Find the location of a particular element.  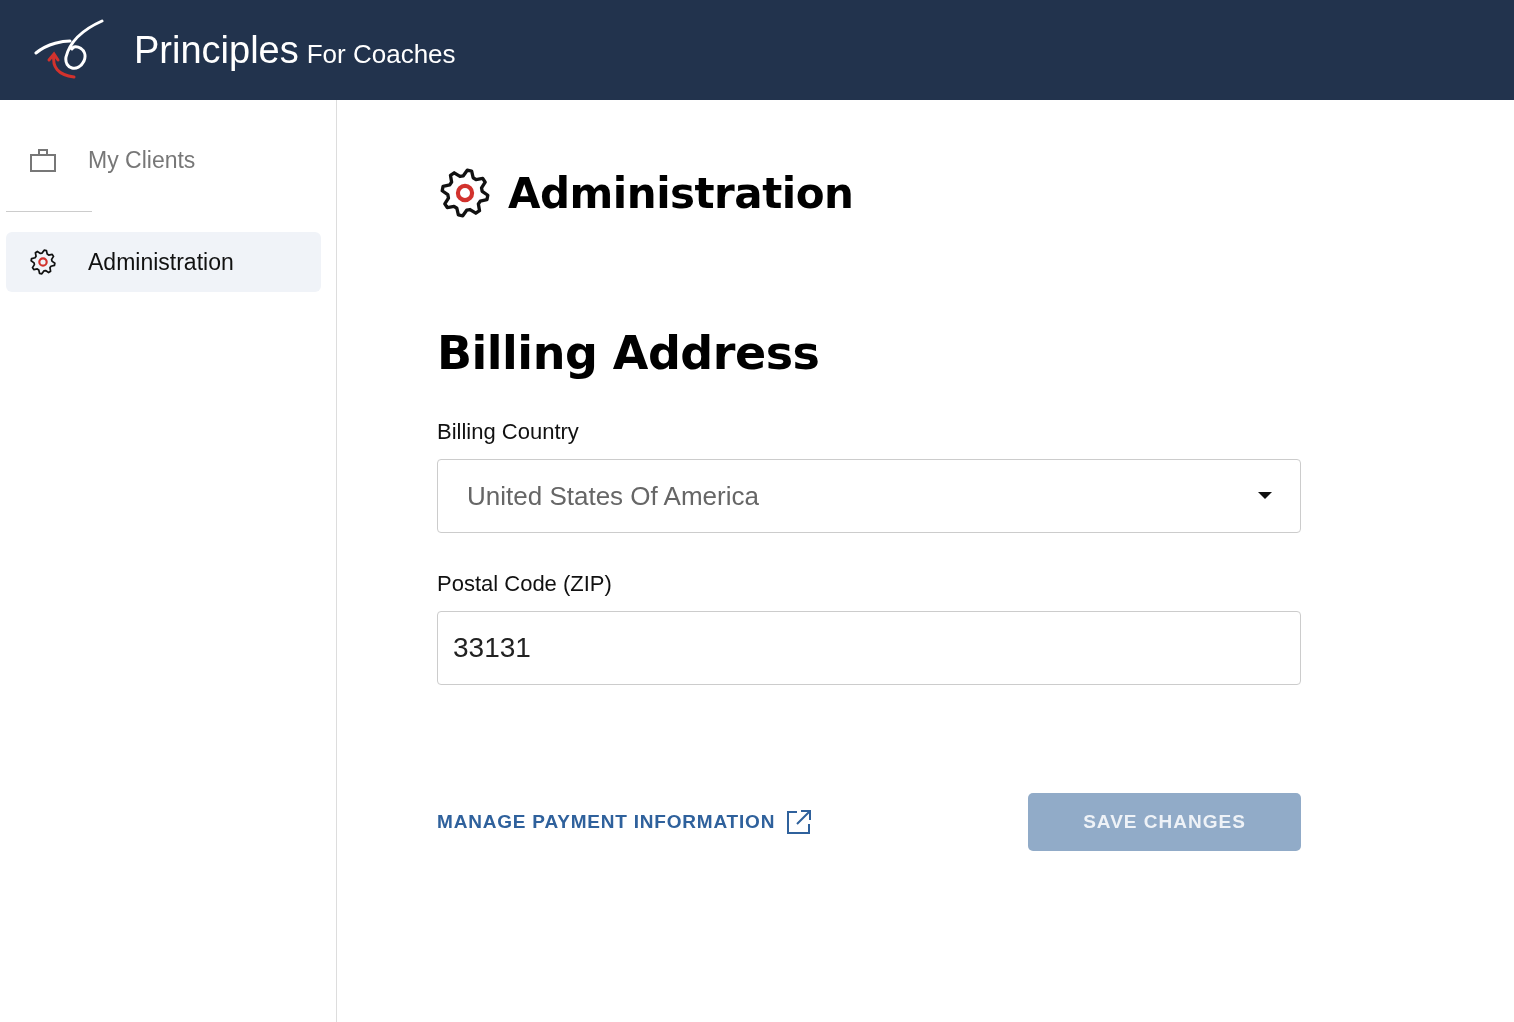

country-dropdown: United States Of America is located at coordinates (869, 496).